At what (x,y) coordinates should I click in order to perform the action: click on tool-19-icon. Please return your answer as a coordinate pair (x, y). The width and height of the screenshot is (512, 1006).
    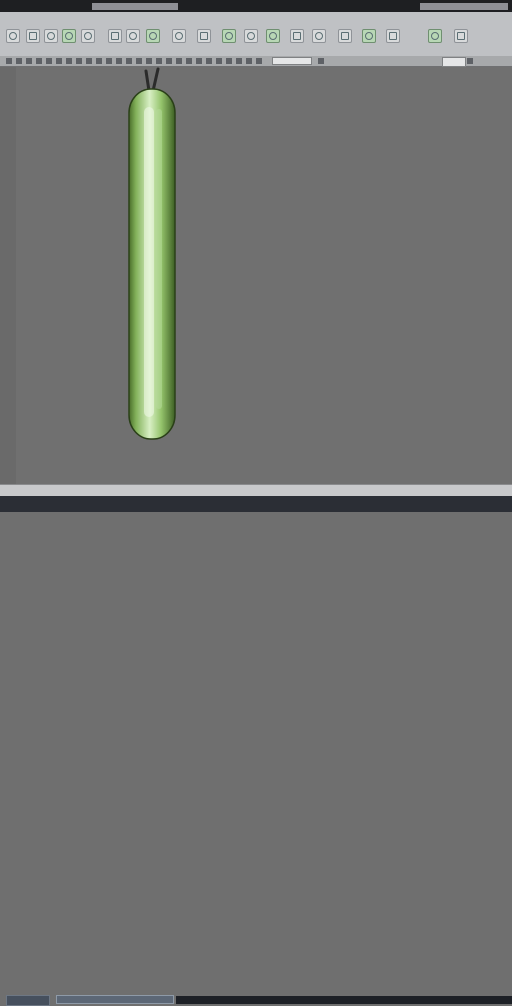
    Looking at the image, I should click on (435, 36).